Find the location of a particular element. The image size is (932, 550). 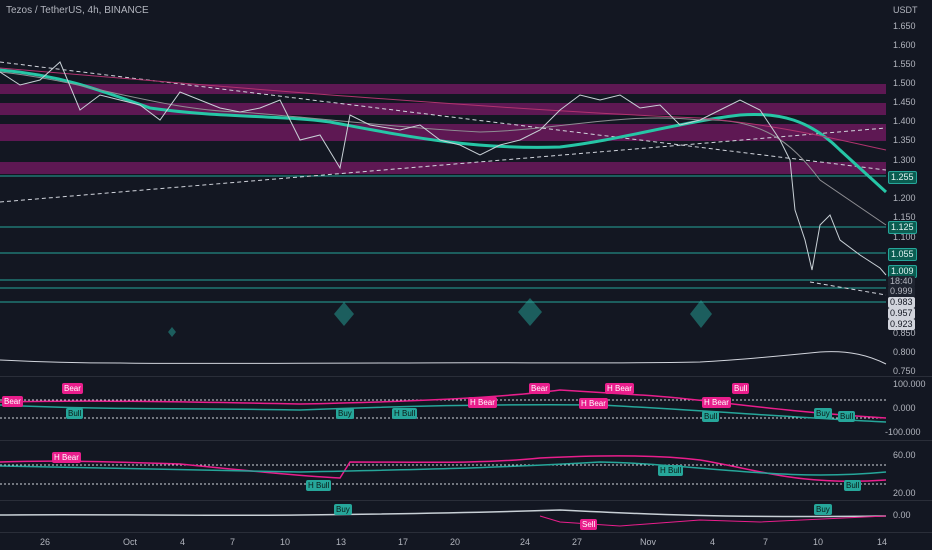

osc2-tick: 20.00 is located at coordinates (904, 493).